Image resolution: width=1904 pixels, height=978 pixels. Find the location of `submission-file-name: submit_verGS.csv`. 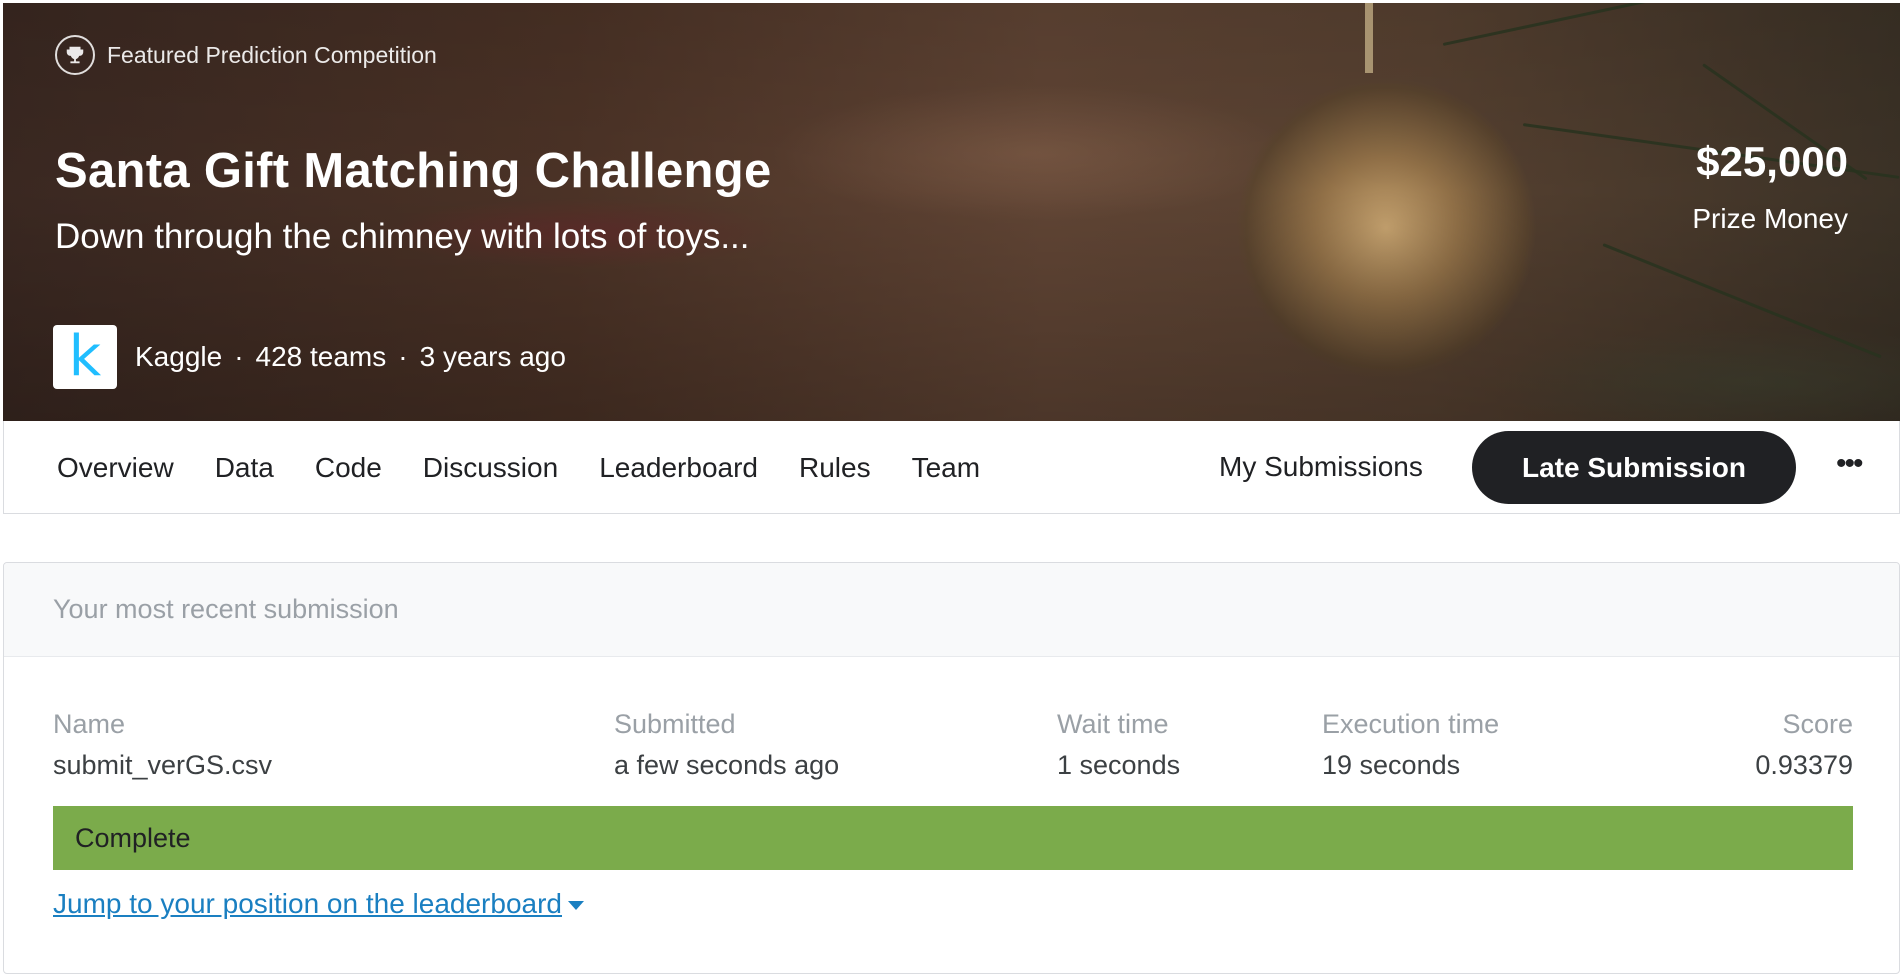

submission-file-name: submit_verGS.csv is located at coordinates (163, 765).